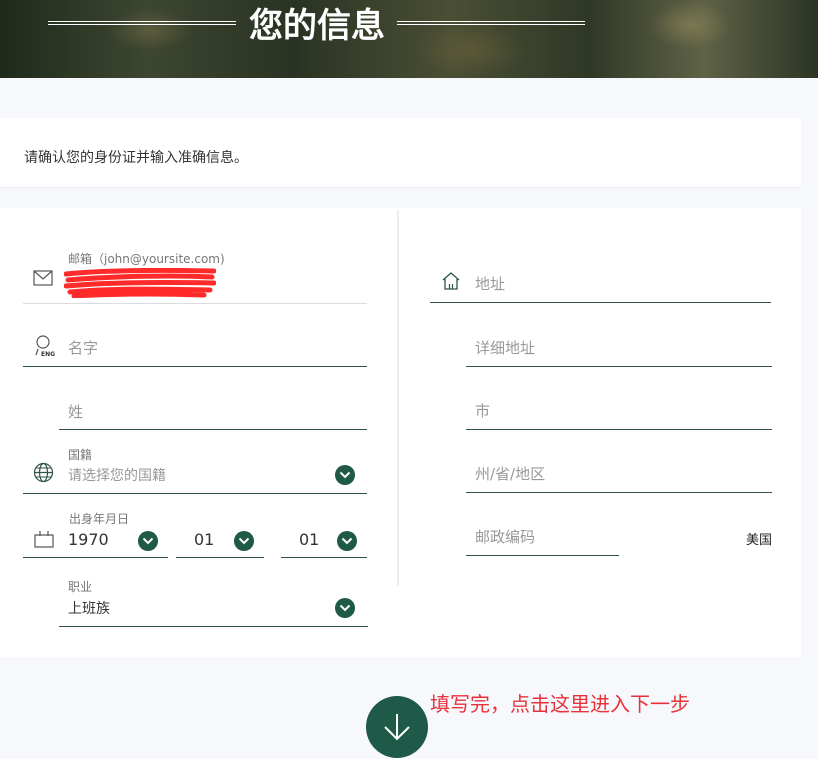 Image resolution: width=818 pixels, height=759 pixels. What do you see at coordinates (43, 278) in the screenshot?
I see `mail-icon` at bounding box center [43, 278].